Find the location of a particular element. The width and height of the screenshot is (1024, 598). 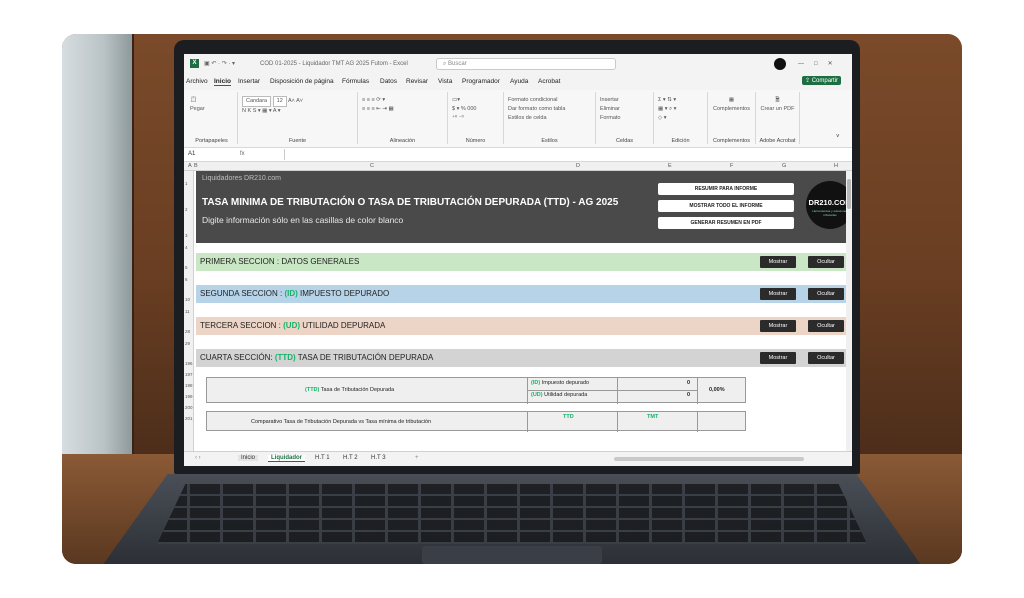

col-a: A is located at coordinates (190, 166).